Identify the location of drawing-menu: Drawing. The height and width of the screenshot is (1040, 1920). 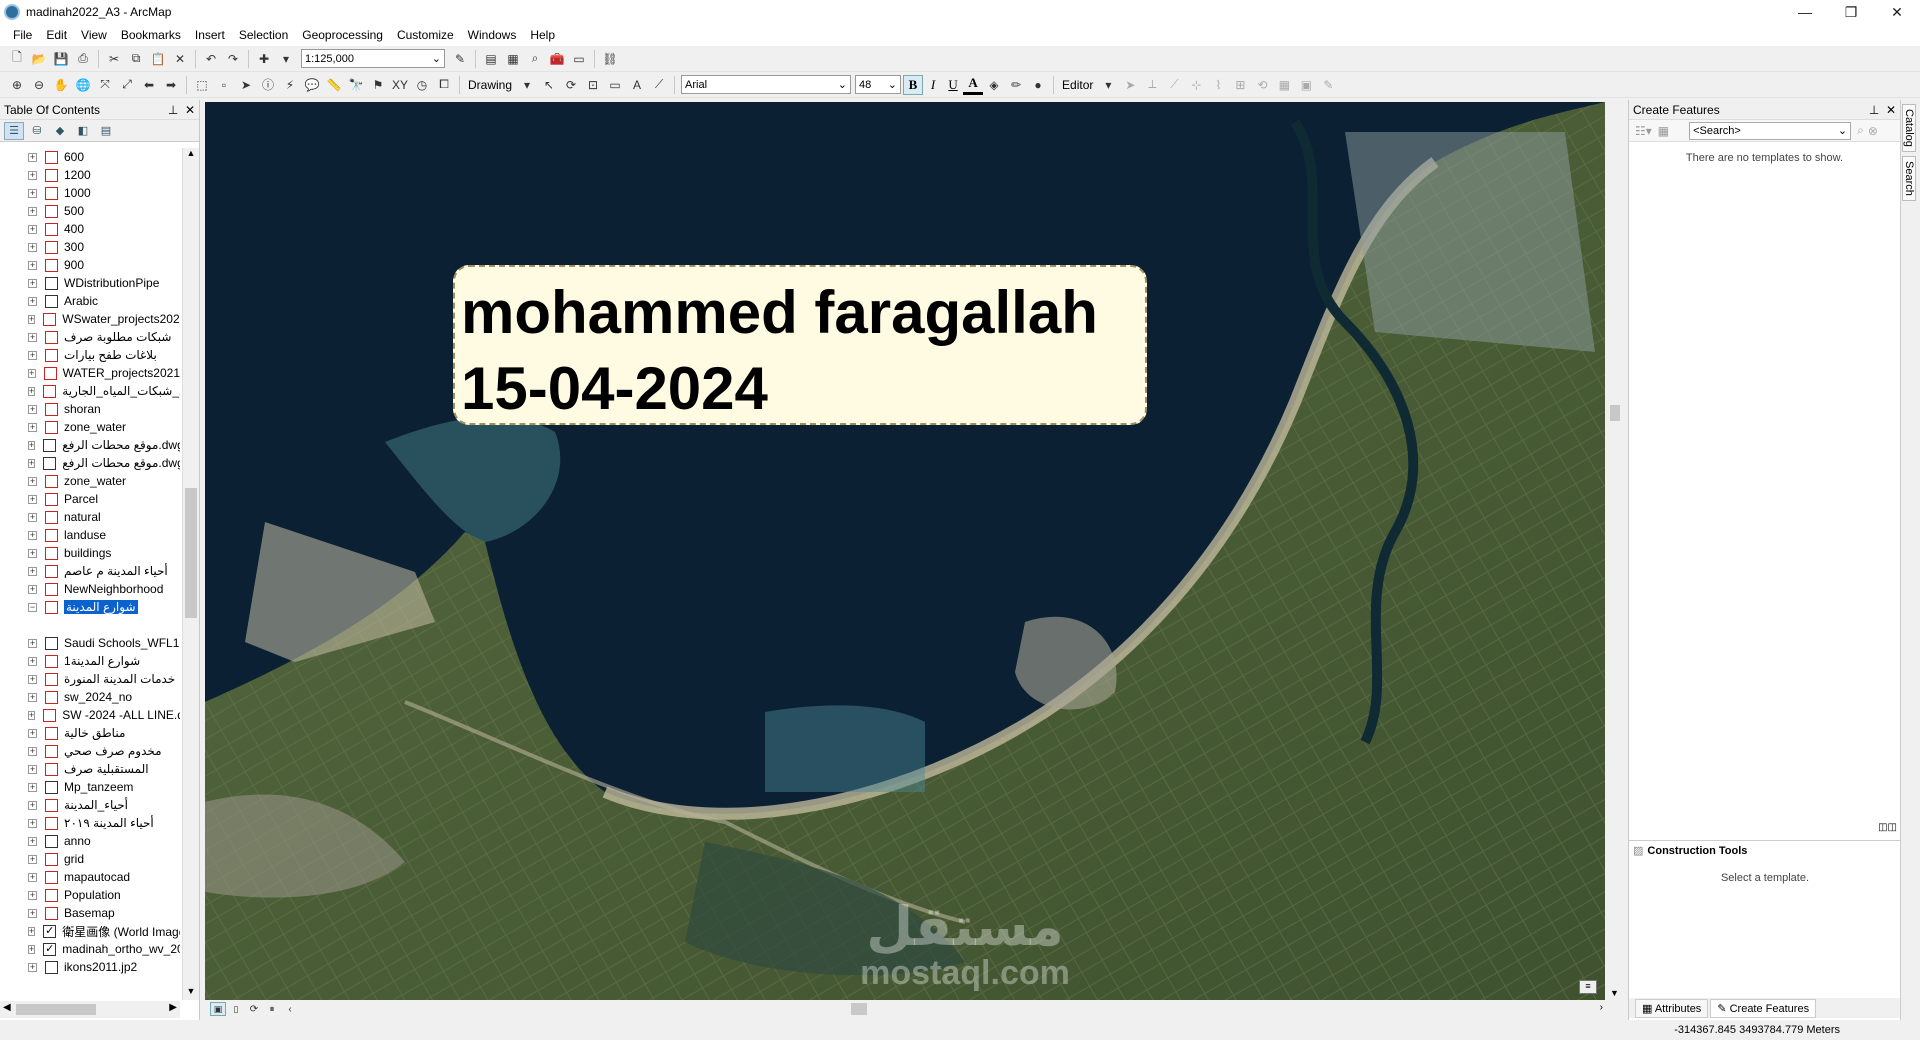
(490, 85).